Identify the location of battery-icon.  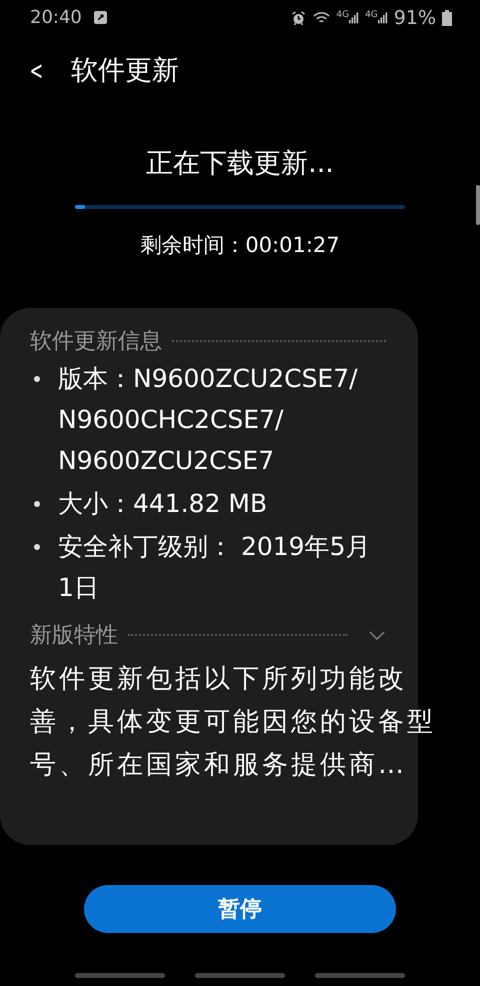
(447, 18).